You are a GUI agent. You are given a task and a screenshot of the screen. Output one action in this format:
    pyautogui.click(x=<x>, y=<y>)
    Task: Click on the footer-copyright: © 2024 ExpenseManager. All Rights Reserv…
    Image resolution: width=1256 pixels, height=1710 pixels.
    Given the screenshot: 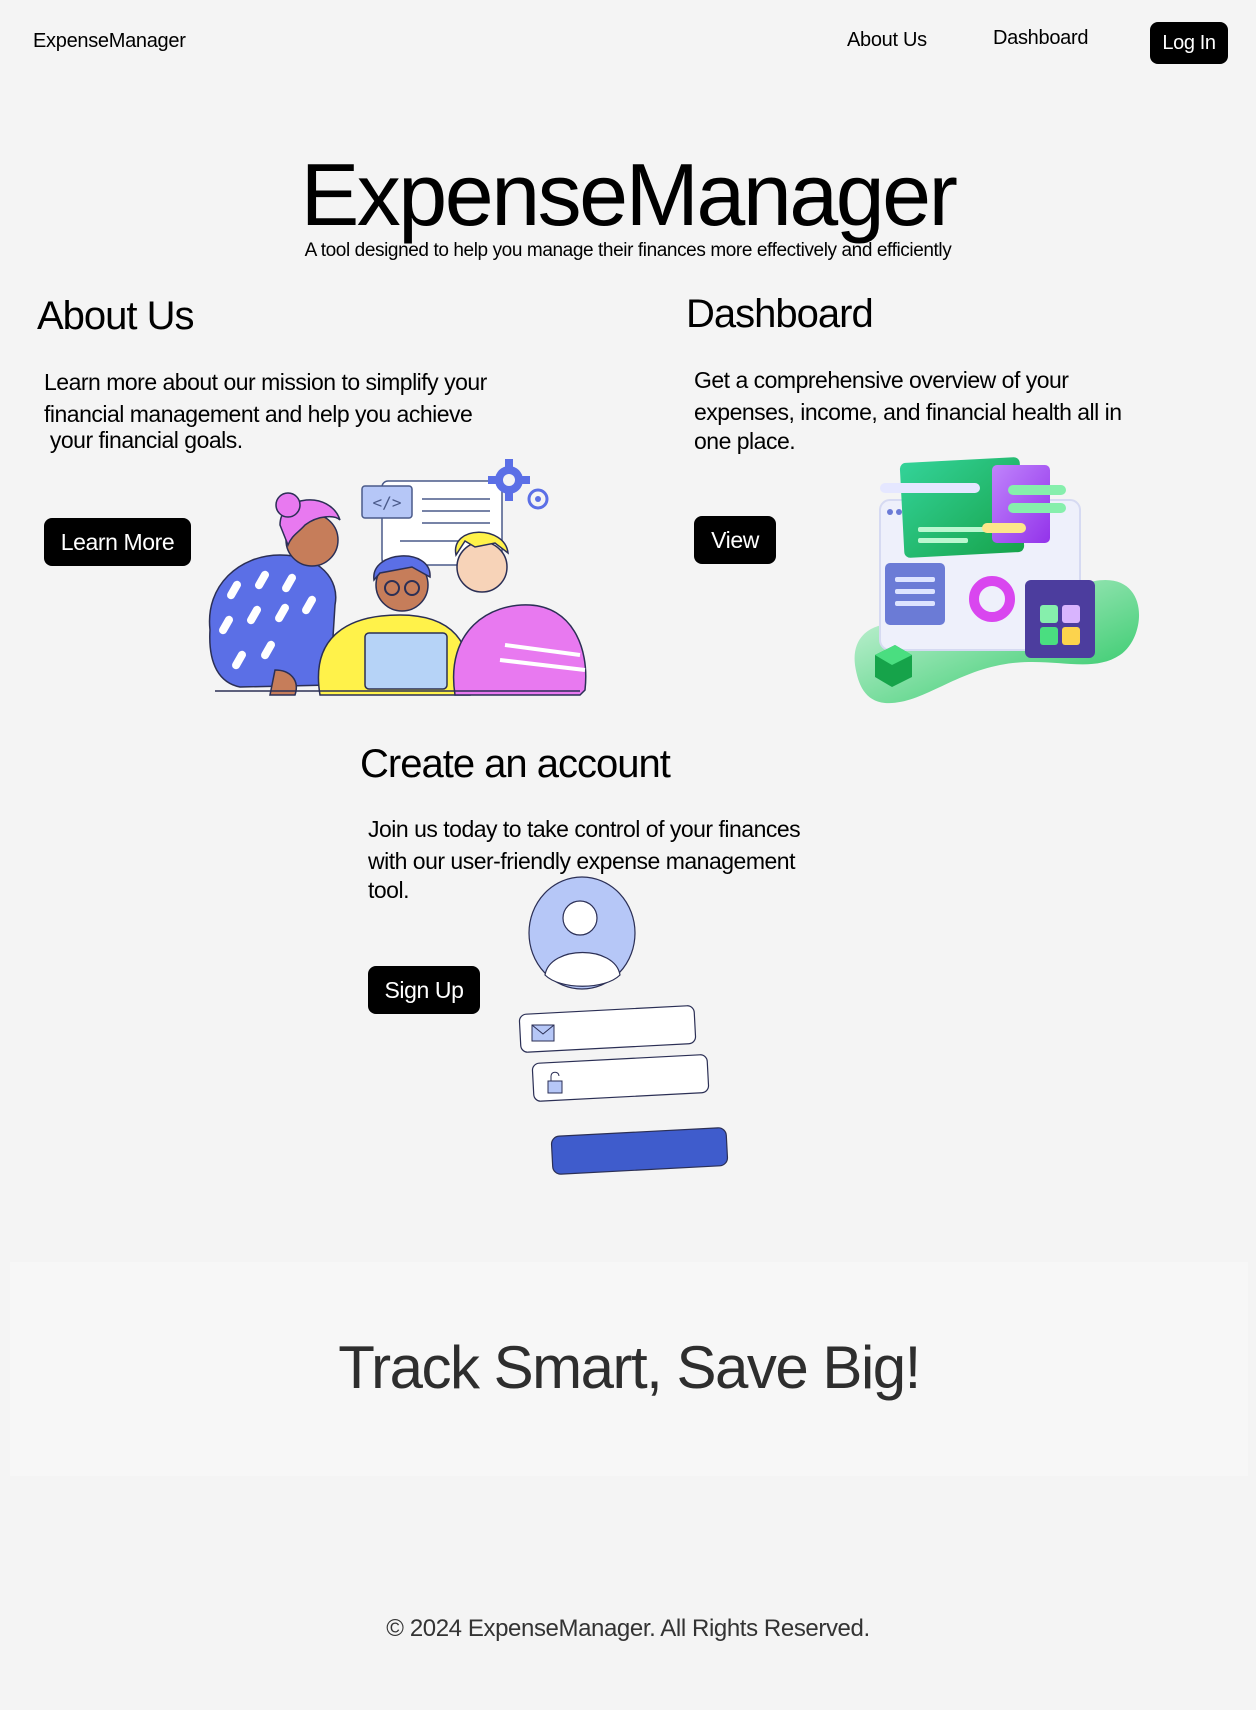 What is the action you would take?
    pyautogui.click(x=628, y=1628)
    